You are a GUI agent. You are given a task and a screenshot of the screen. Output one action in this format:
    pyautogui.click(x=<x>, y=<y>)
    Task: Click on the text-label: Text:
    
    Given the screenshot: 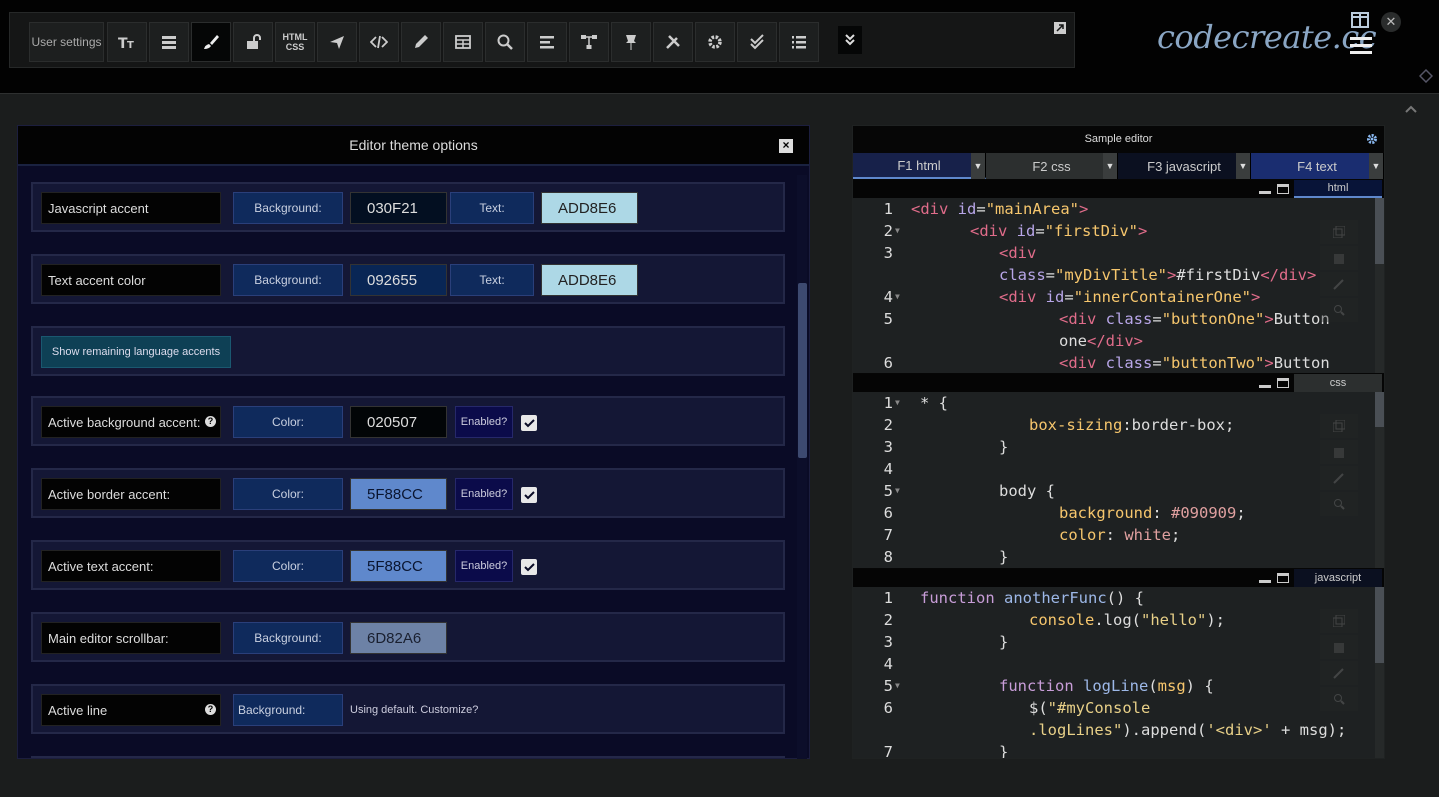 What is the action you would take?
    pyautogui.click(x=492, y=280)
    